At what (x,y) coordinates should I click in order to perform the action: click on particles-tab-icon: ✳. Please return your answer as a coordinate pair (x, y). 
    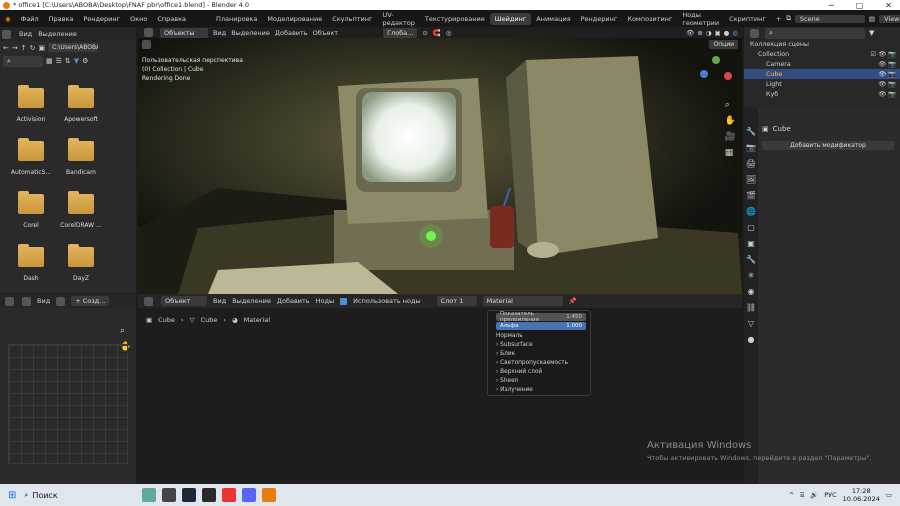
    Looking at the image, I should click on (751, 275).